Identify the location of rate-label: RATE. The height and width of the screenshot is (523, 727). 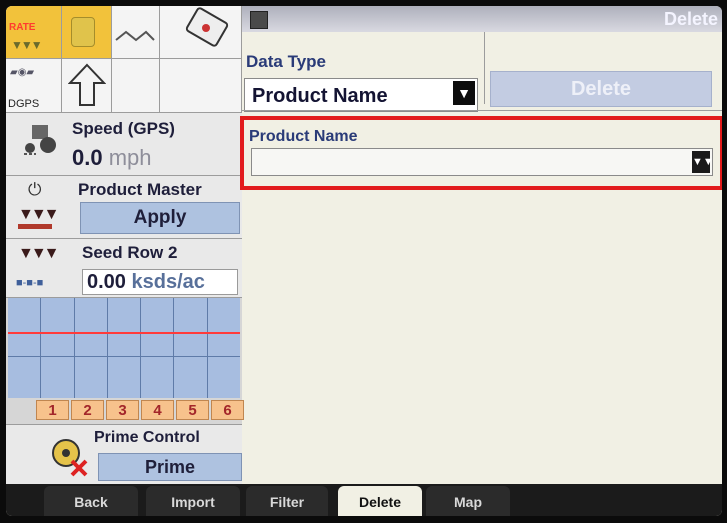
(22, 27).